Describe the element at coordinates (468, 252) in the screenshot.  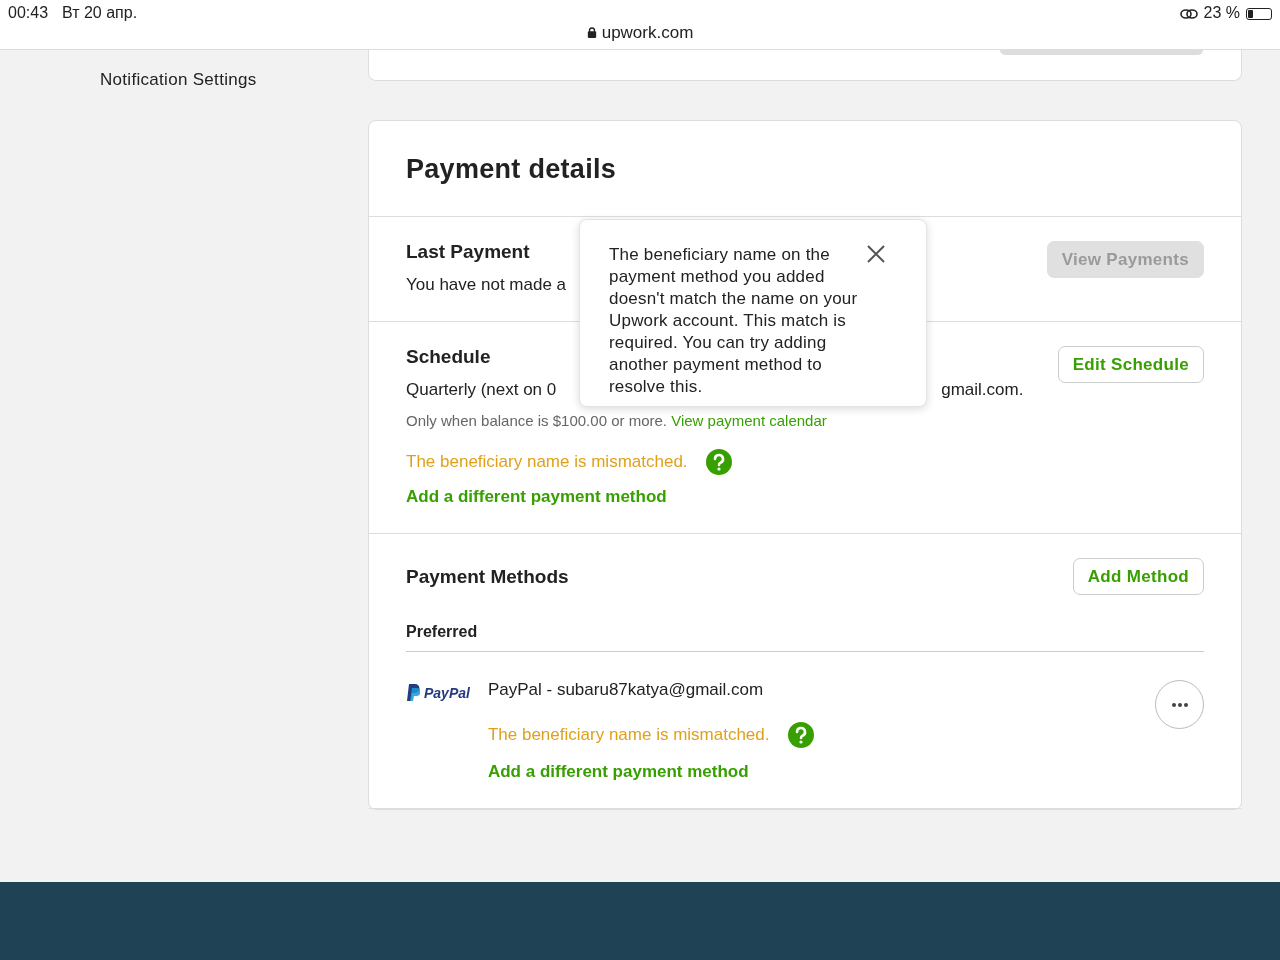
I see `section-title: Last Payment` at that location.